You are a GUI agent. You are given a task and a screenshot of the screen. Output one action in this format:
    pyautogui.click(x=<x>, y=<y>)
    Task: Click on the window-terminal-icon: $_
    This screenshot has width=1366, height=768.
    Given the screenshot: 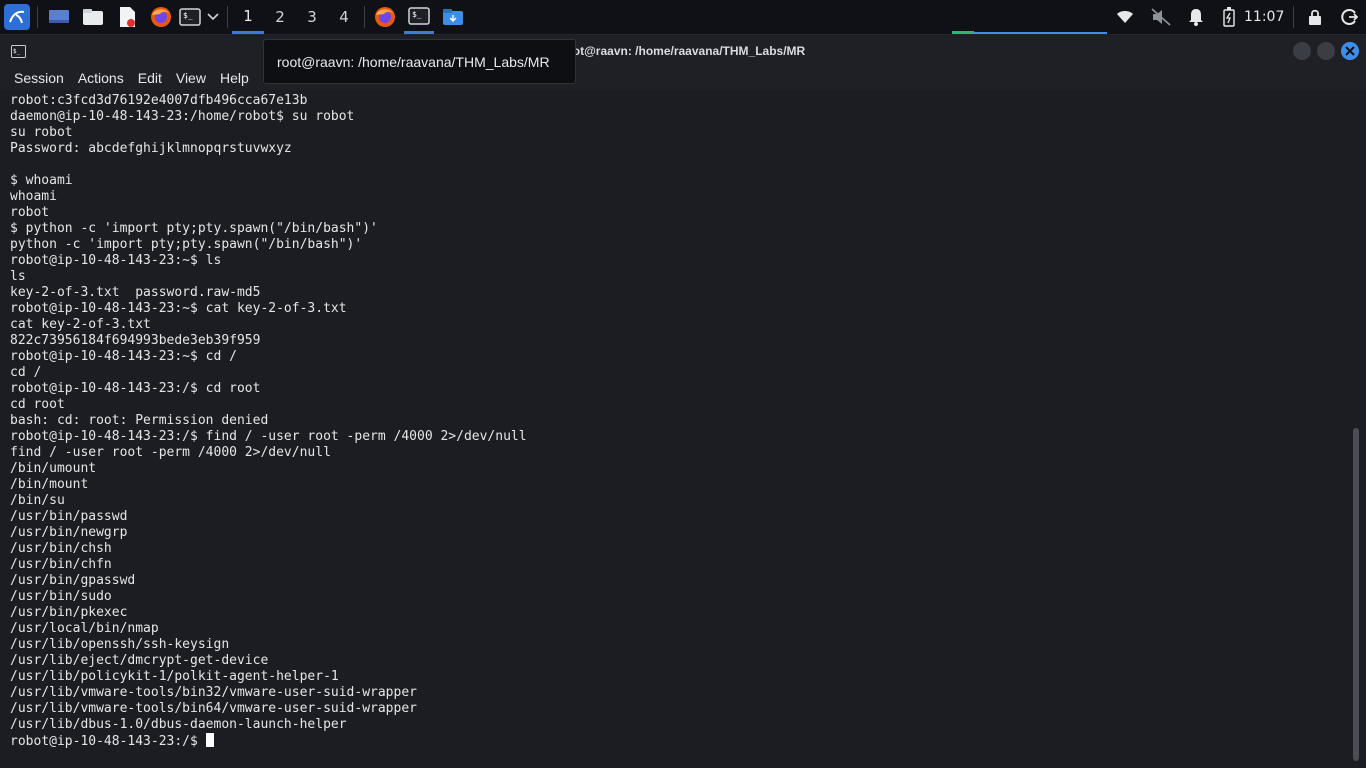 What is the action you would take?
    pyautogui.click(x=18, y=52)
    